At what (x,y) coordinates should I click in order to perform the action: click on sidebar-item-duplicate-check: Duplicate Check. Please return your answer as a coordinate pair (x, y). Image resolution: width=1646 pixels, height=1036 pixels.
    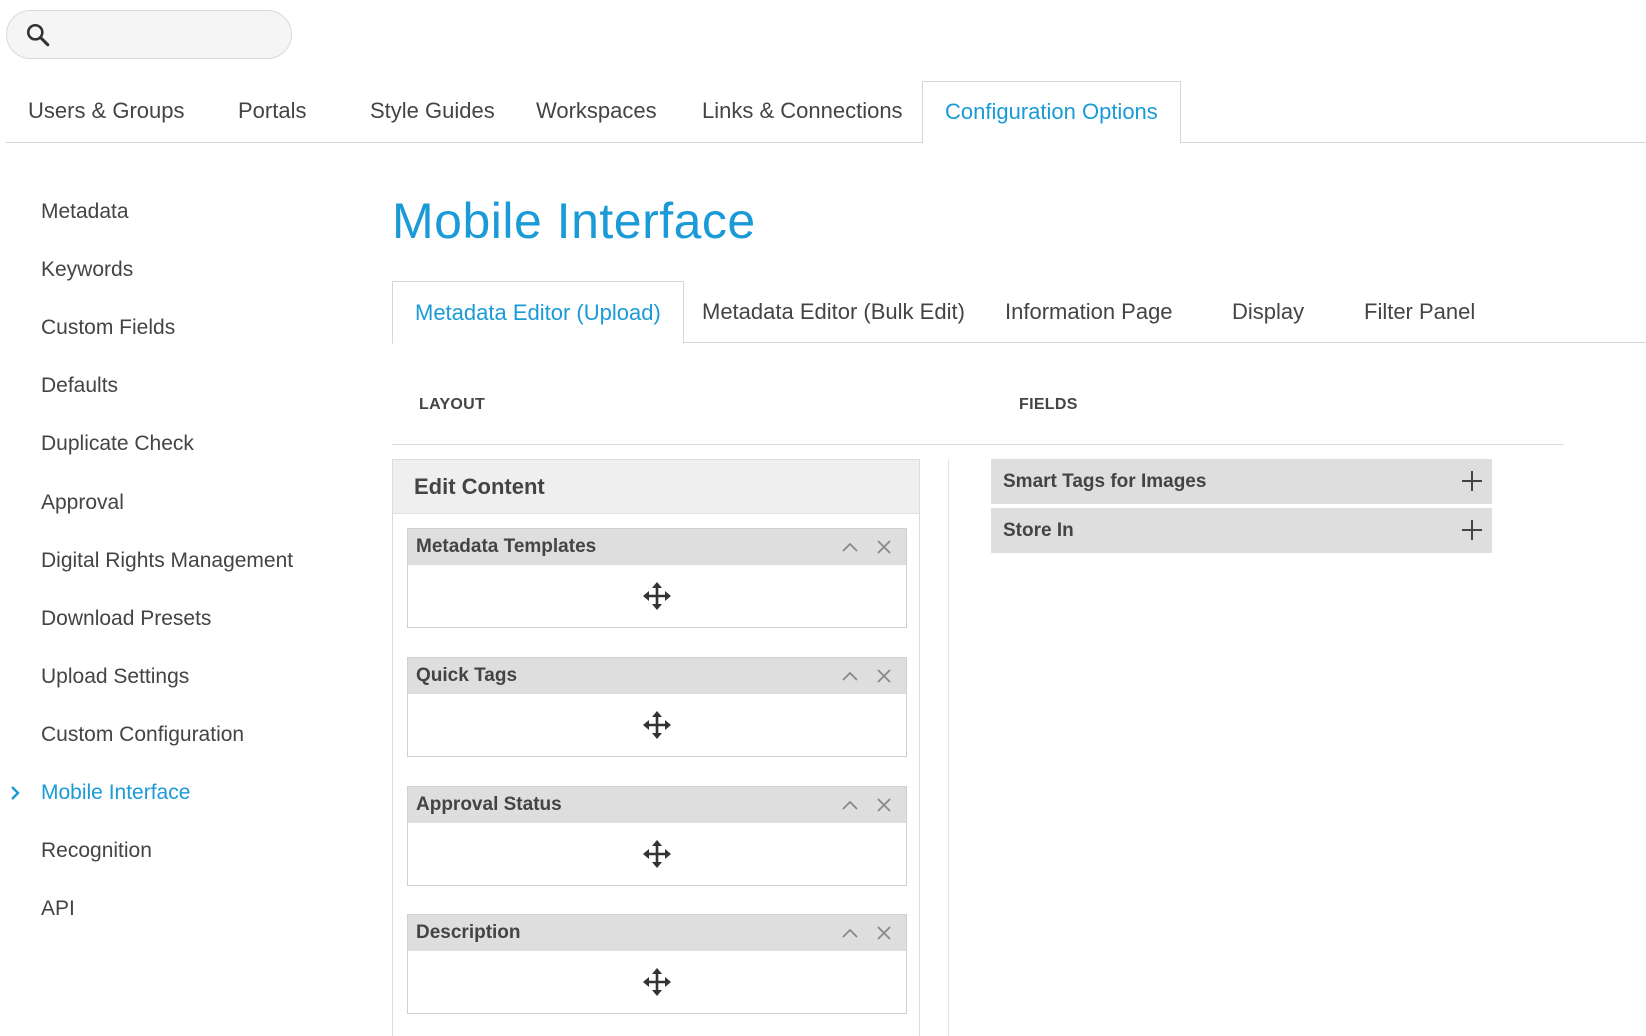
    Looking at the image, I should click on (117, 444).